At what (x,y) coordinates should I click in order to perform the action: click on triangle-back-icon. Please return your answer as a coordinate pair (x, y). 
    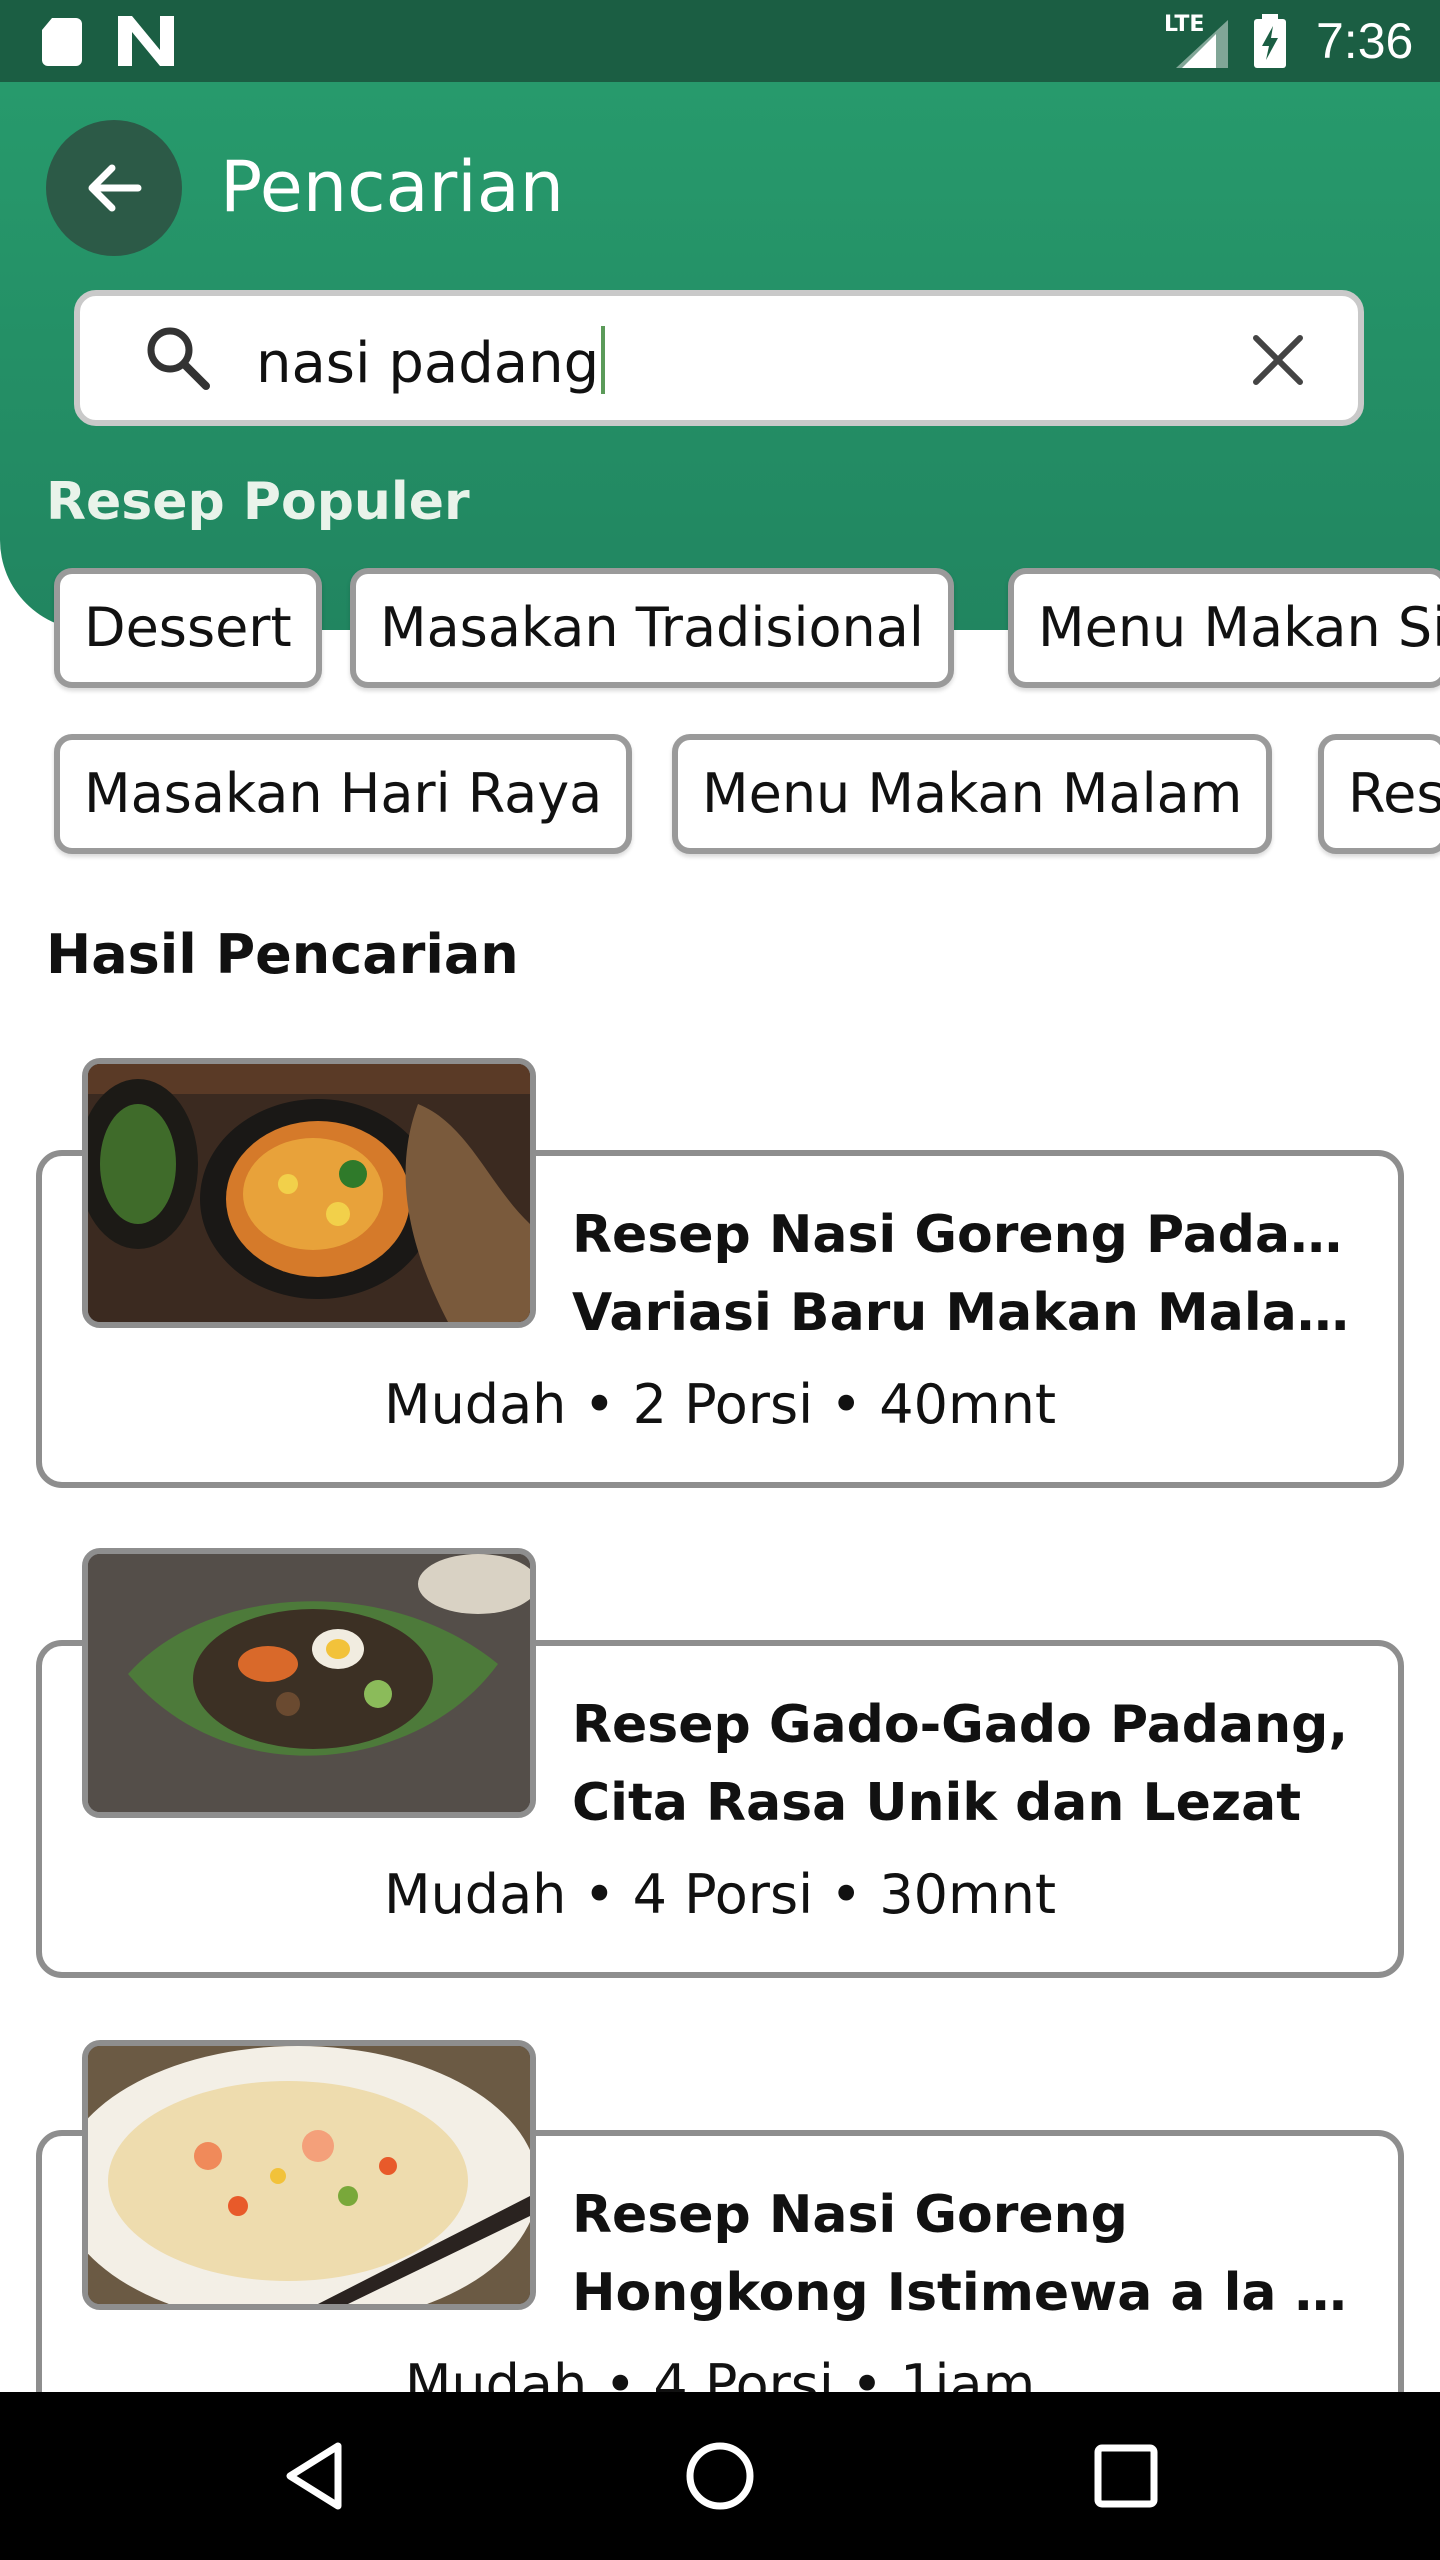
    Looking at the image, I should click on (316, 2476).